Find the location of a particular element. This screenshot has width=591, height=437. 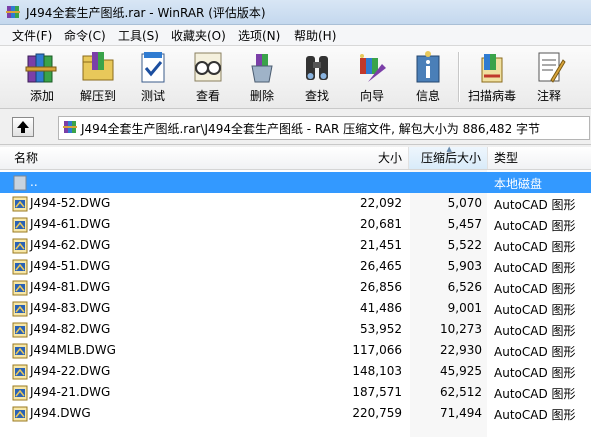

window-title: J494全套生产图纸.rar - WinRAR (评估版本) is located at coordinates (146, 13).